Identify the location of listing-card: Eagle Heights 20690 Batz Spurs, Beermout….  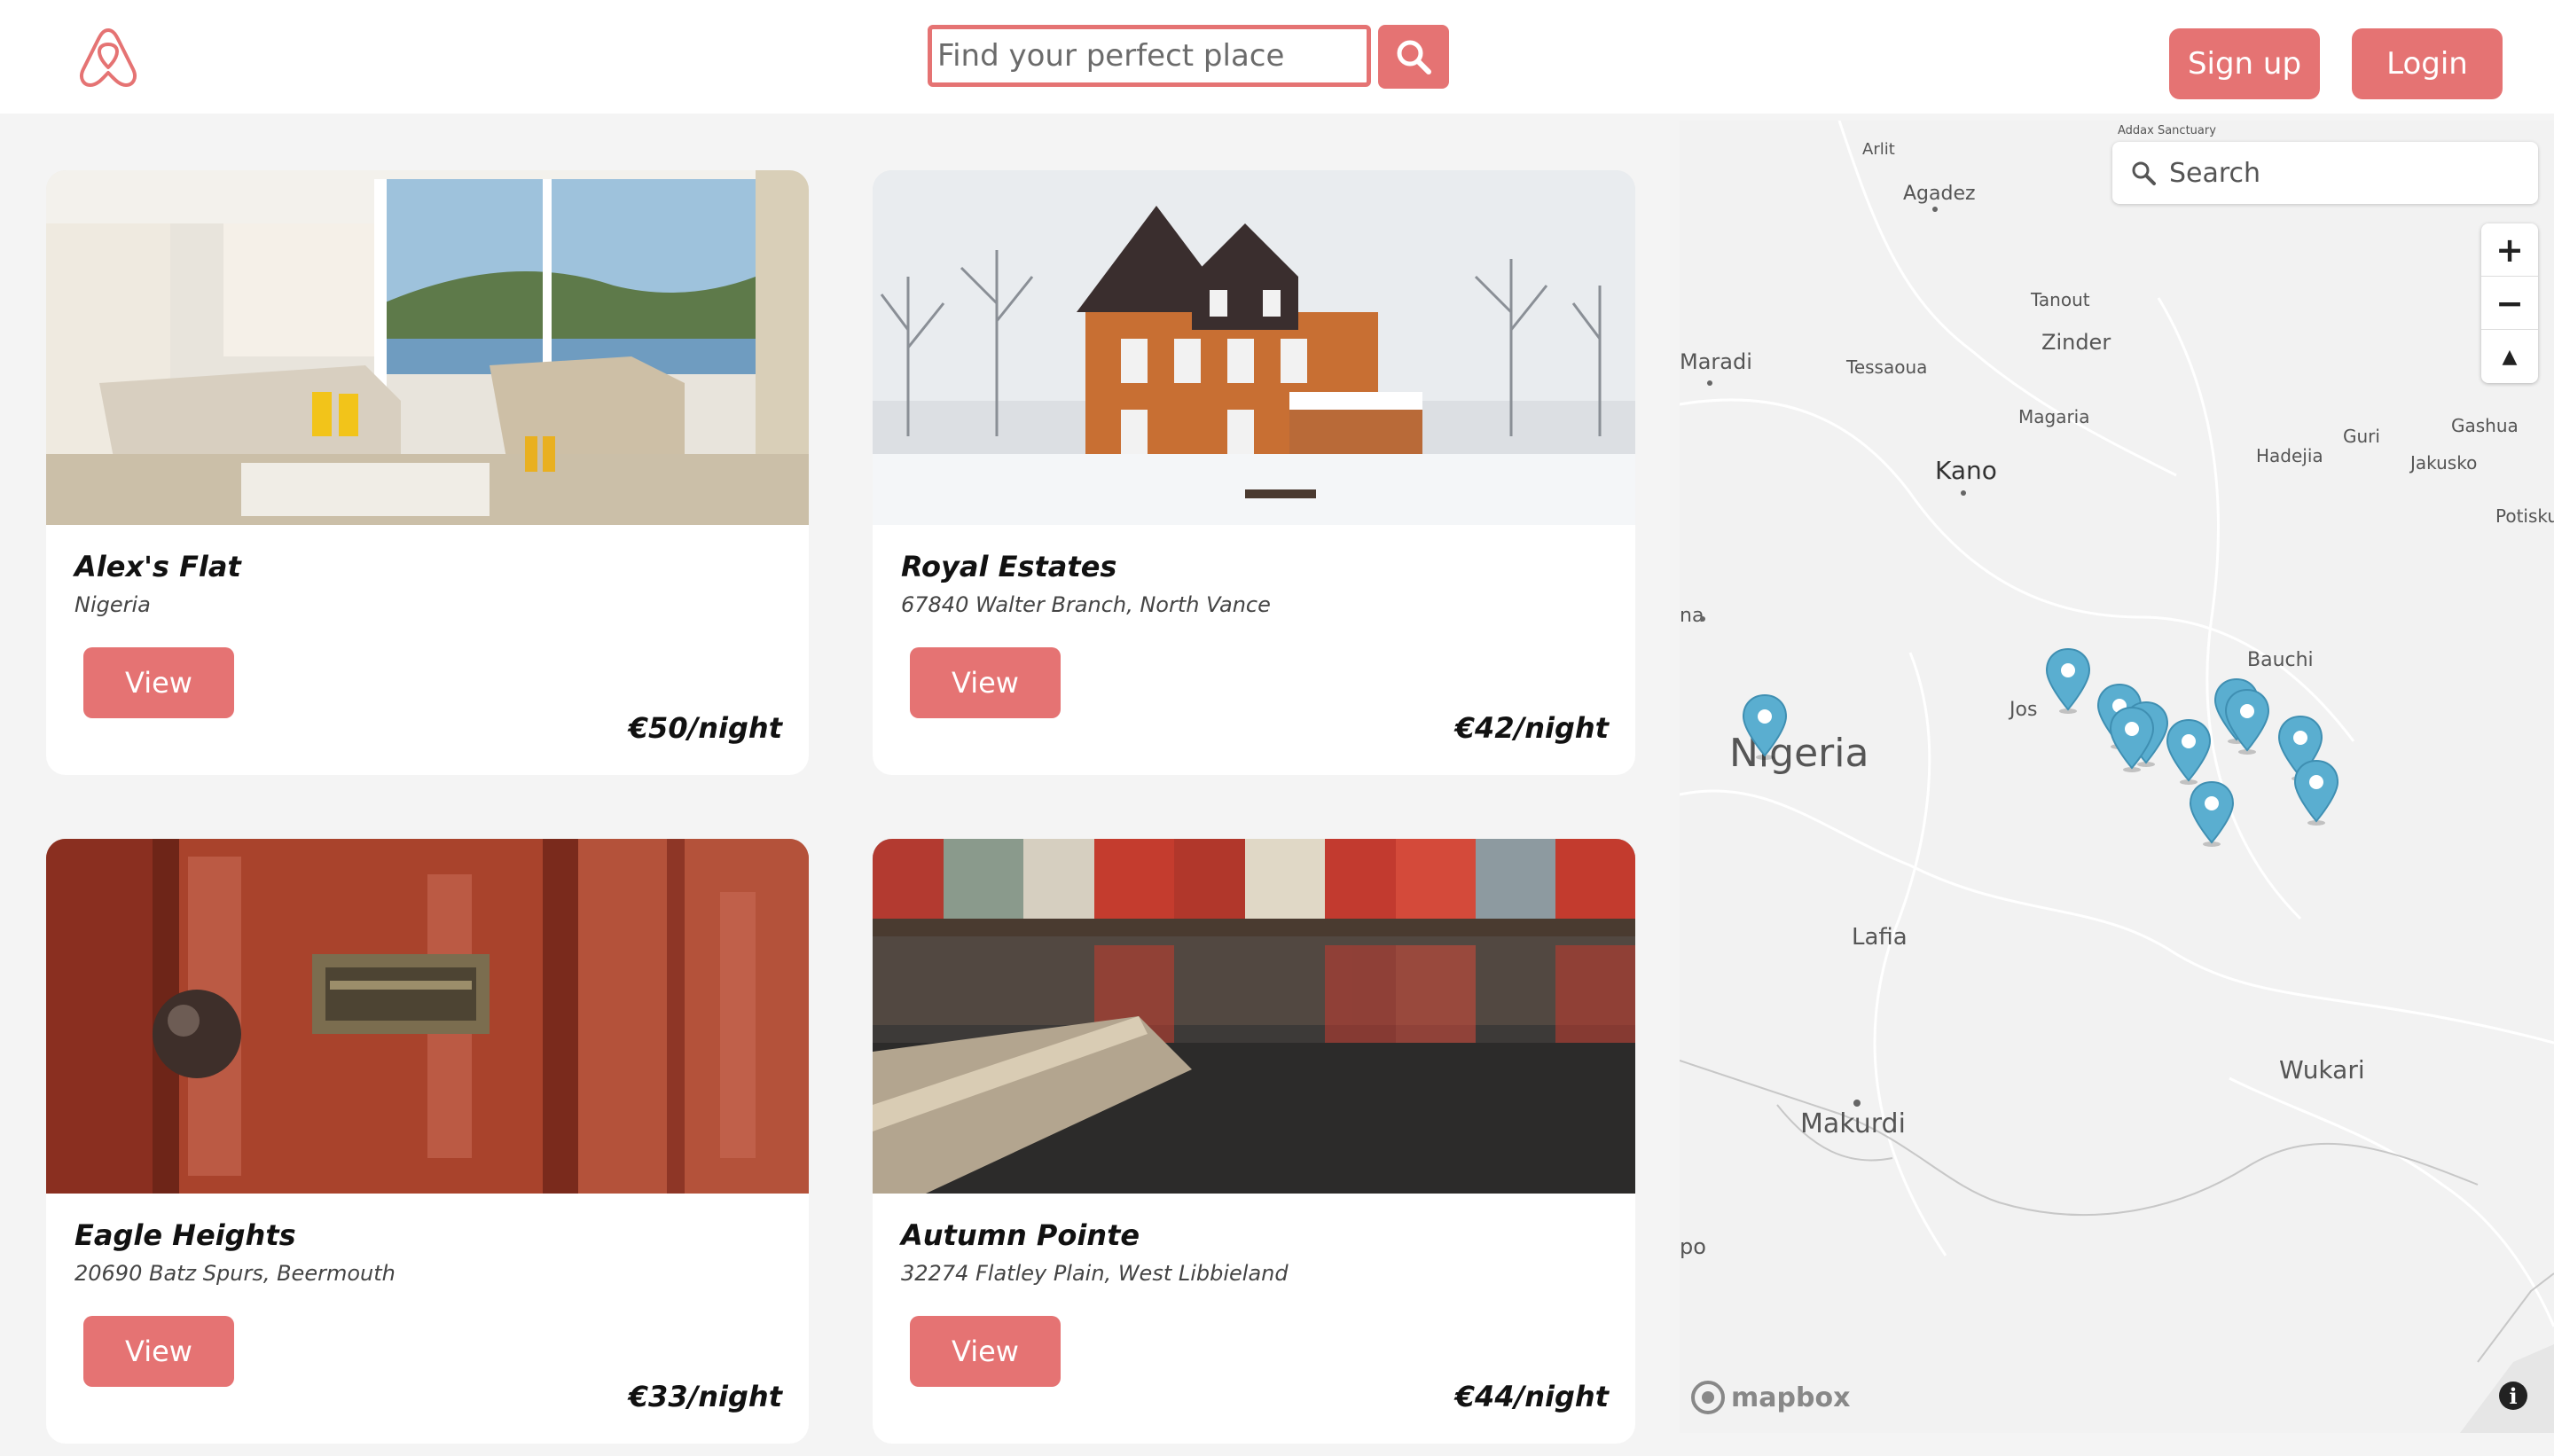
(427, 1141).